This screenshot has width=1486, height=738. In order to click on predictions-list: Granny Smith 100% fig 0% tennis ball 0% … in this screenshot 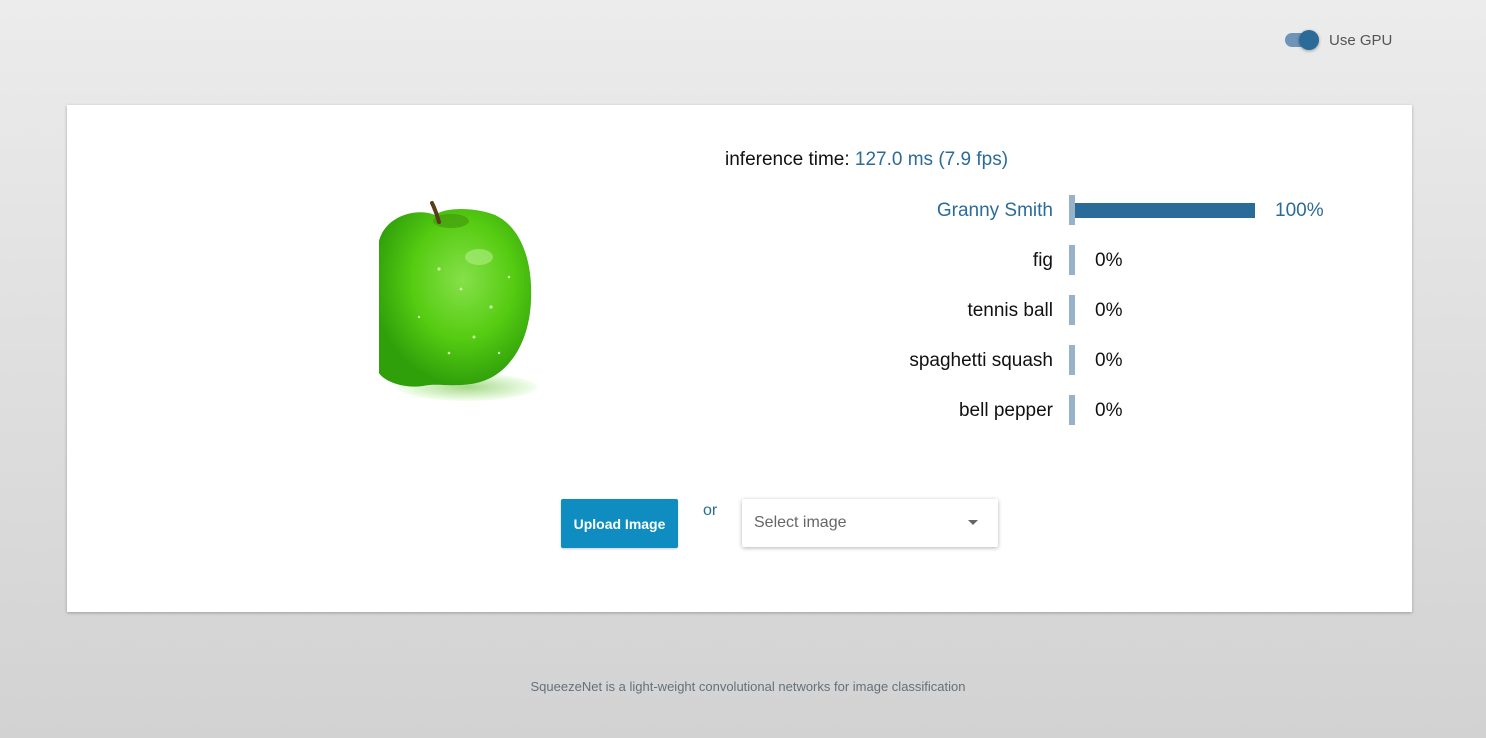, I will do `click(1067, 320)`.